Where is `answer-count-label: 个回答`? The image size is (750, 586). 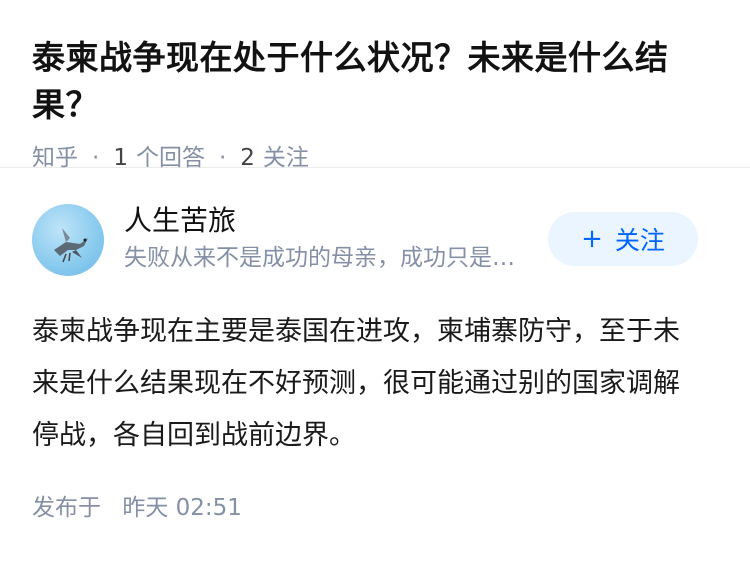
answer-count-label: 个回答 is located at coordinates (170, 158).